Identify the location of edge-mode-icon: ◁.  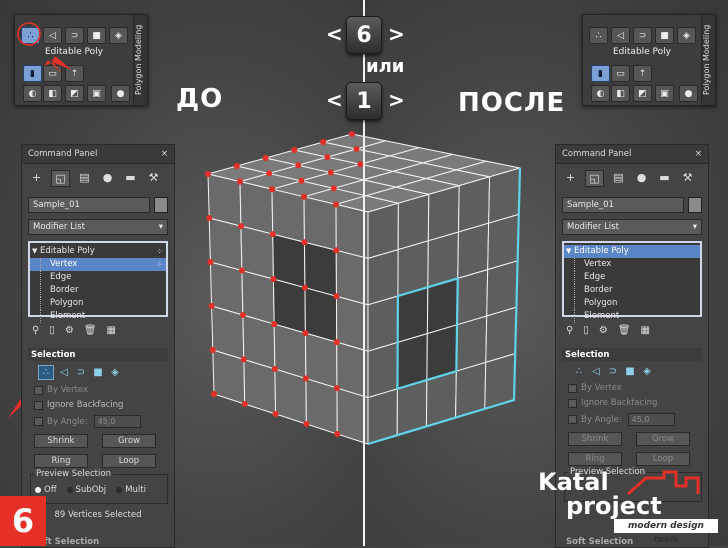
(620, 35).